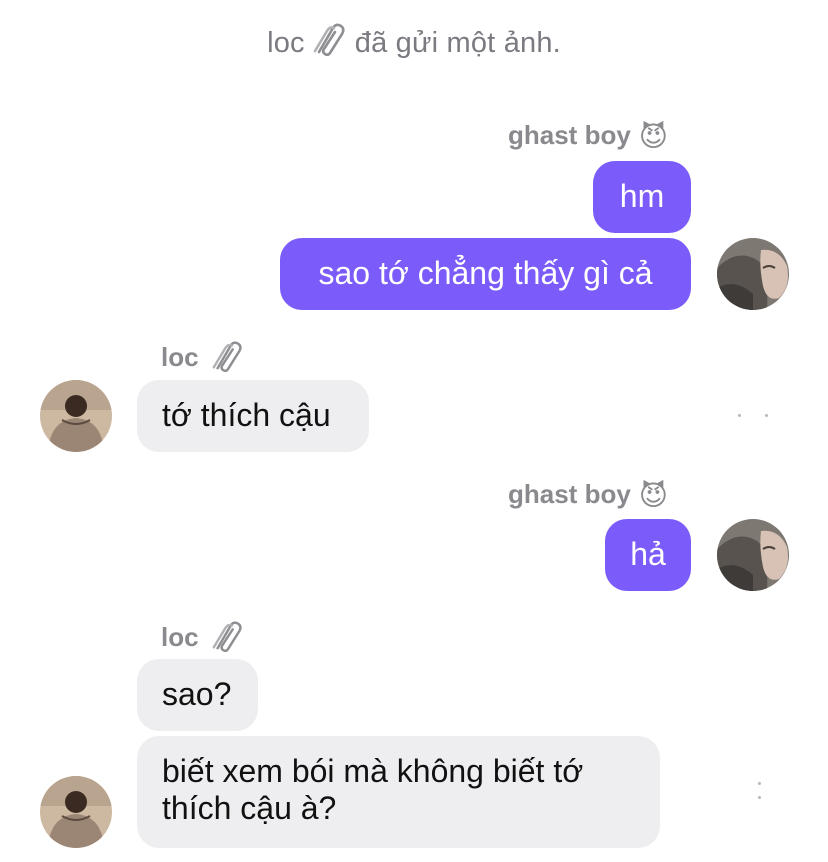 The image size is (828, 862). What do you see at coordinates (373, 771) in the screenshot?
I see `message-line: biết xem bói mà không biết tớ` at bounding box center [373, 771].